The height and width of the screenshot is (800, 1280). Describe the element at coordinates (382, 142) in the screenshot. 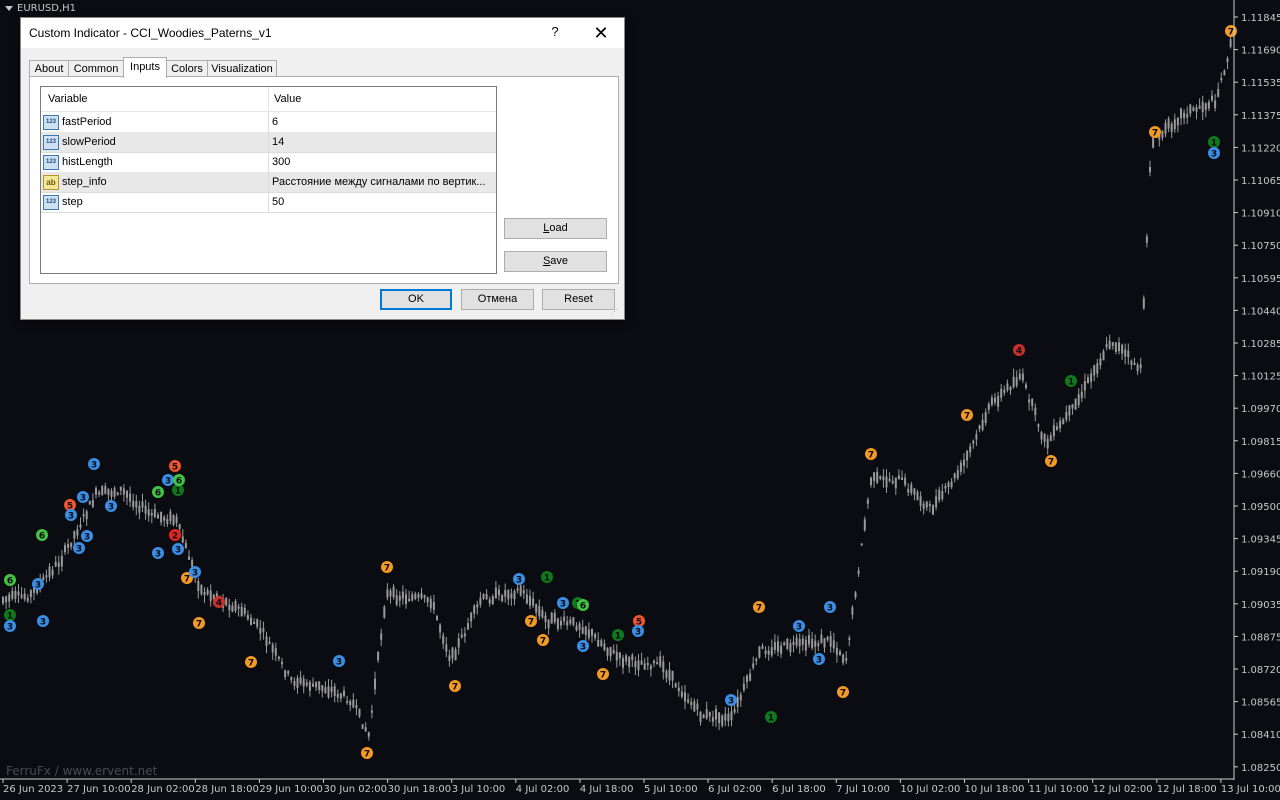

I see `variable-value: 14` at that location.